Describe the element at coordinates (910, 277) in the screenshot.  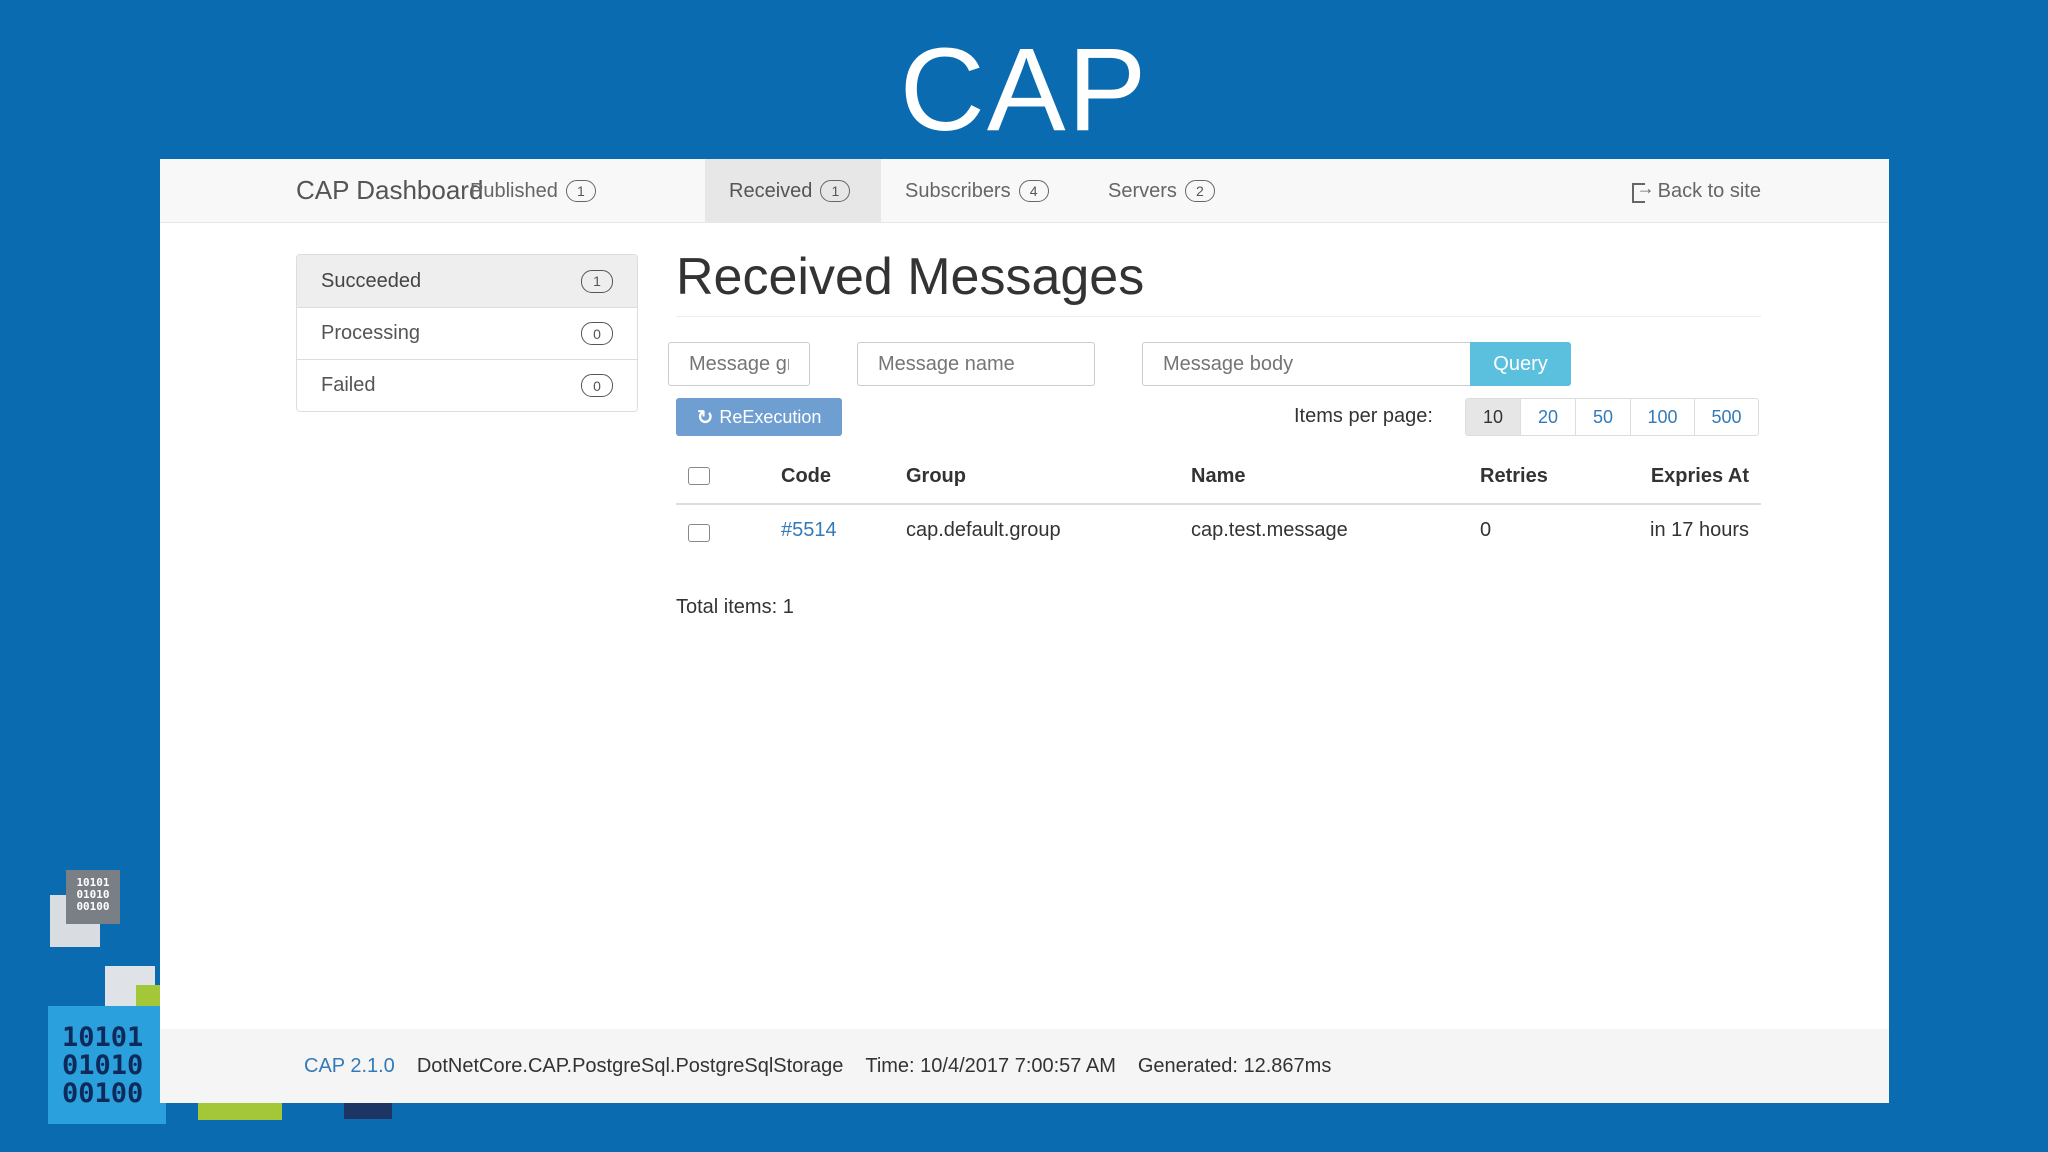
I see `page-title: Received Messages` at that location.